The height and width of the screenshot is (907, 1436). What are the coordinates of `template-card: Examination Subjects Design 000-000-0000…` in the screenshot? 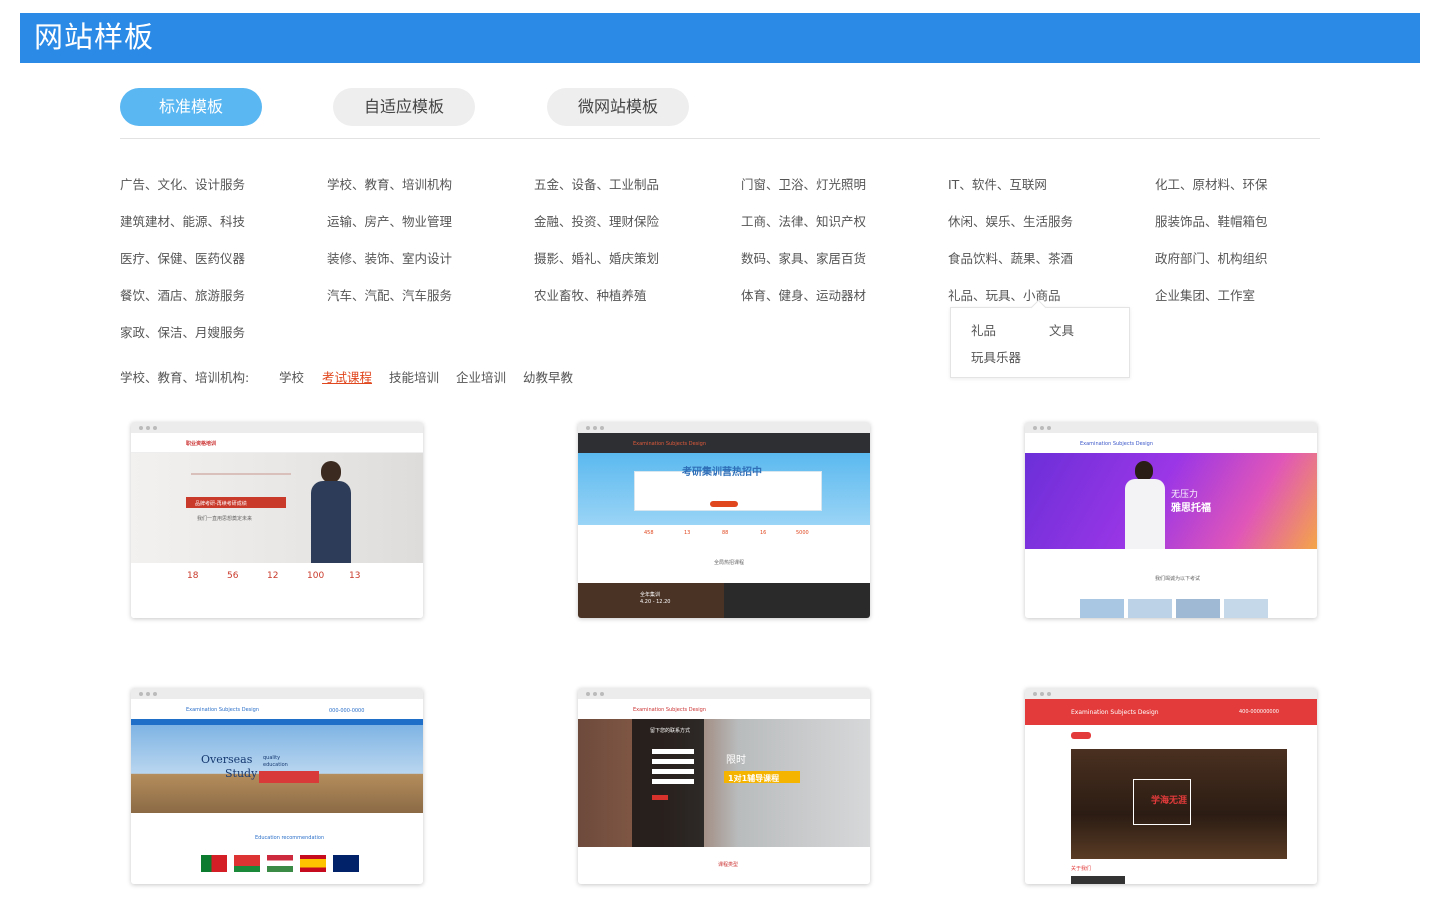 It's located at (277, 786).